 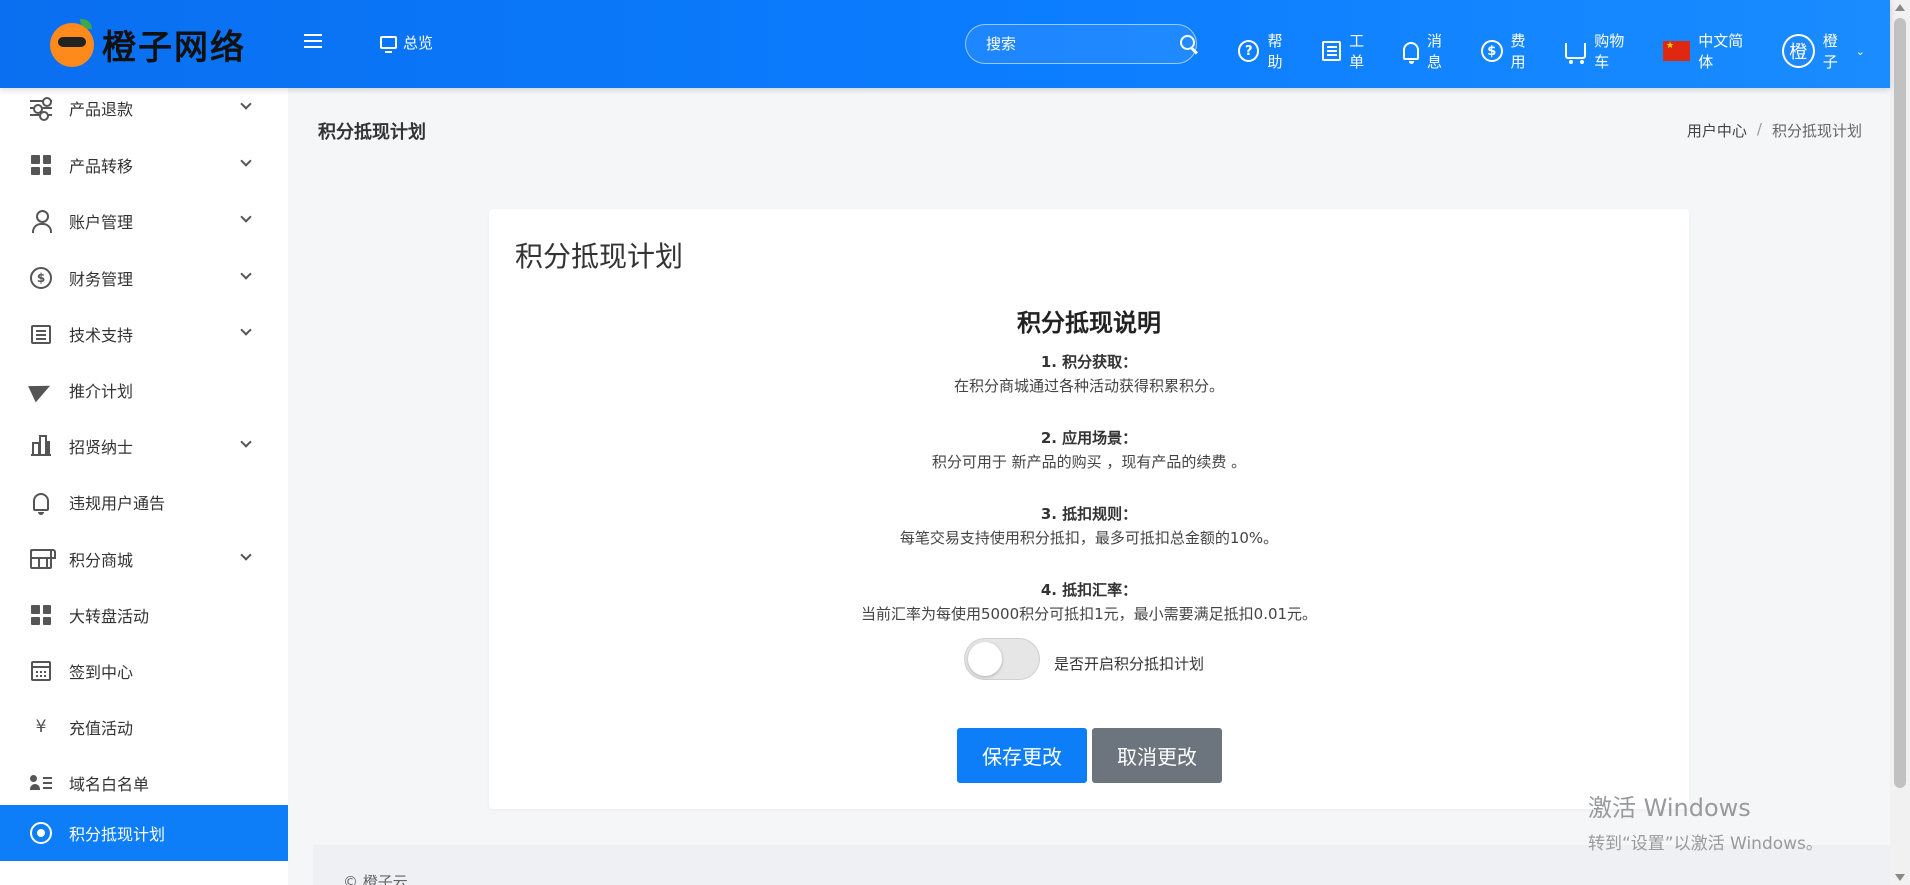 I want to click on windows-activation-watermark: 激活 Windows 转到“设置”以激活 Windows。, so click(x=1705, y=821).